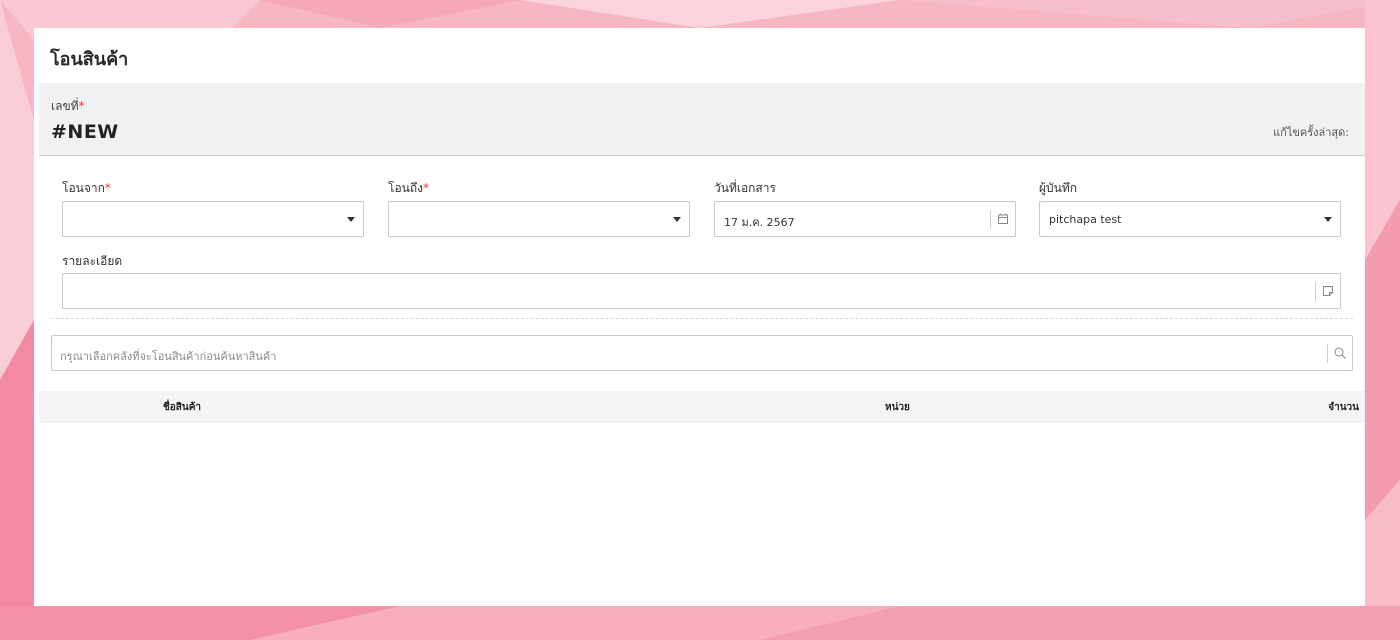 Image resolution: width=1400 pixels, height=640 pixels. What do you see at coordinates (213, 219) in the screenshot?
I see `from-select` at bounding box center [213, 219].